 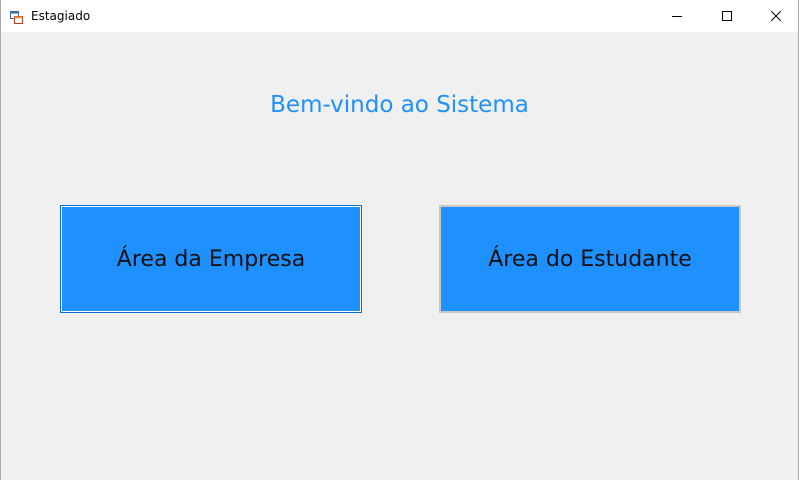 I want to click on app-icon, so click(x=16, y=16).